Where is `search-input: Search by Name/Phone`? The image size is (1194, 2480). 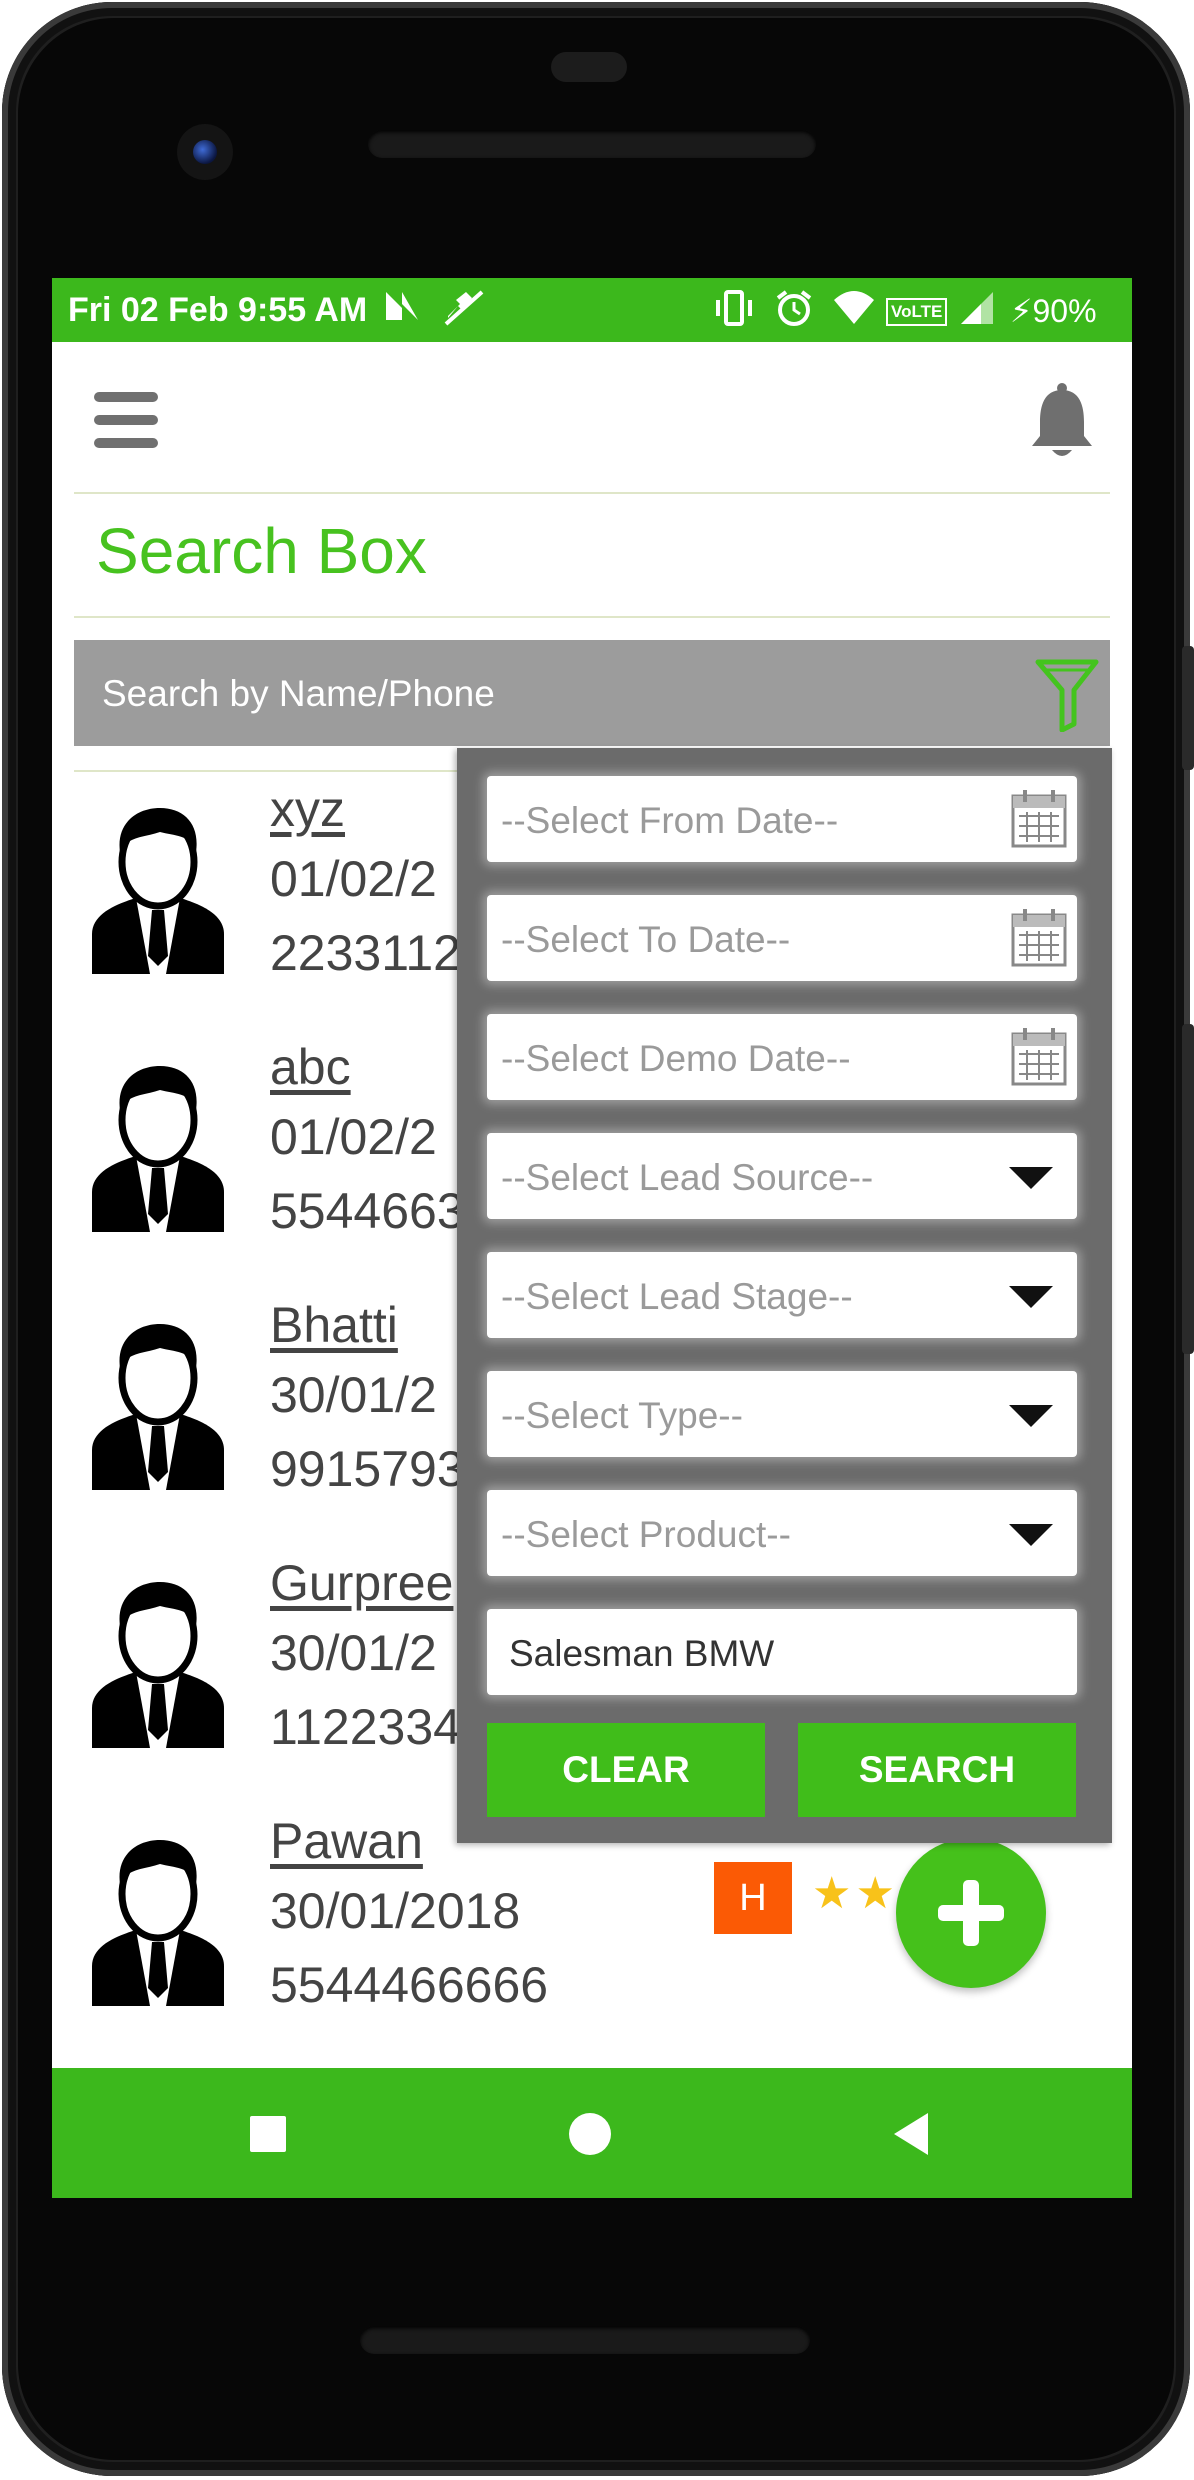 search-input: Search by Name/Phone is located at coordinates (298, 694).